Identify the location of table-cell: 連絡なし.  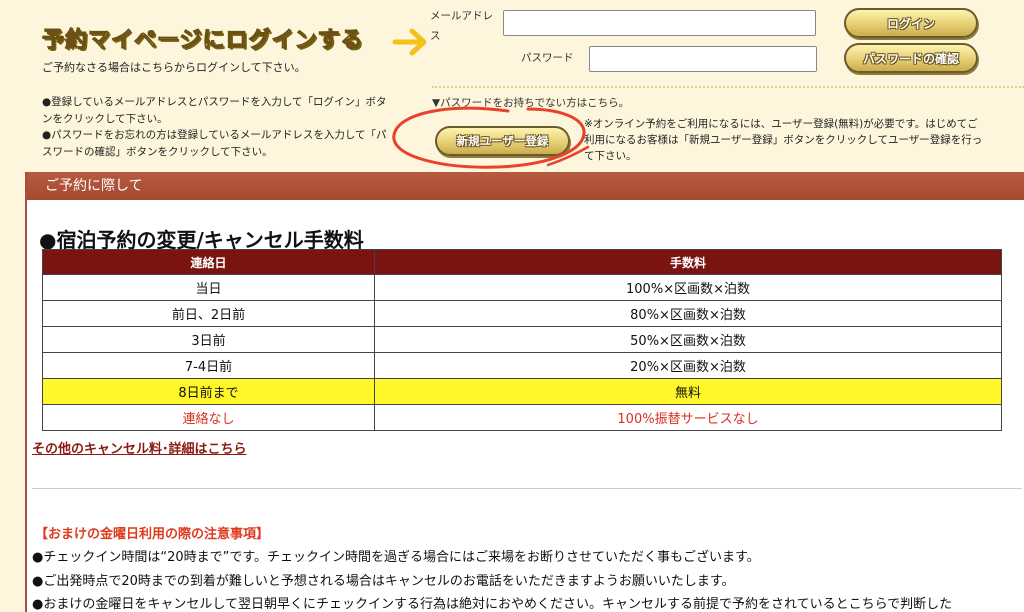
(208, 417).